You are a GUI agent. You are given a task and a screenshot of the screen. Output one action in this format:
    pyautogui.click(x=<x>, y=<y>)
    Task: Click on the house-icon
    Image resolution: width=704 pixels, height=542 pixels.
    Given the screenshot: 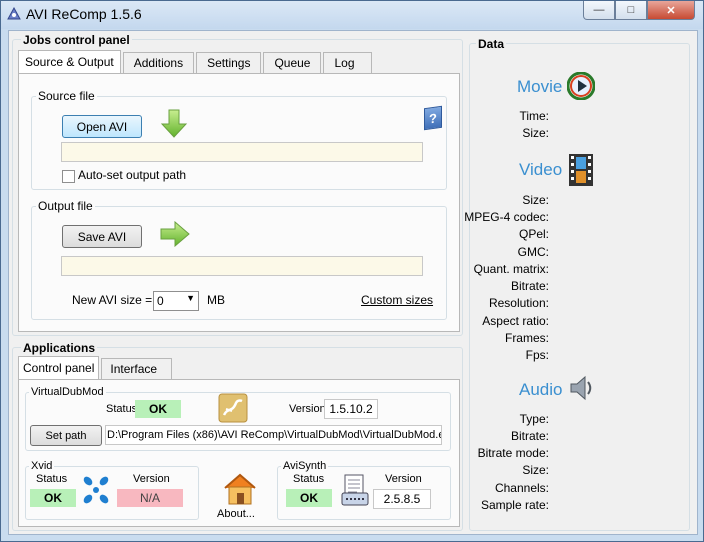 What is the action you would take?
    pyautogui.click(x=240, y=489)
    